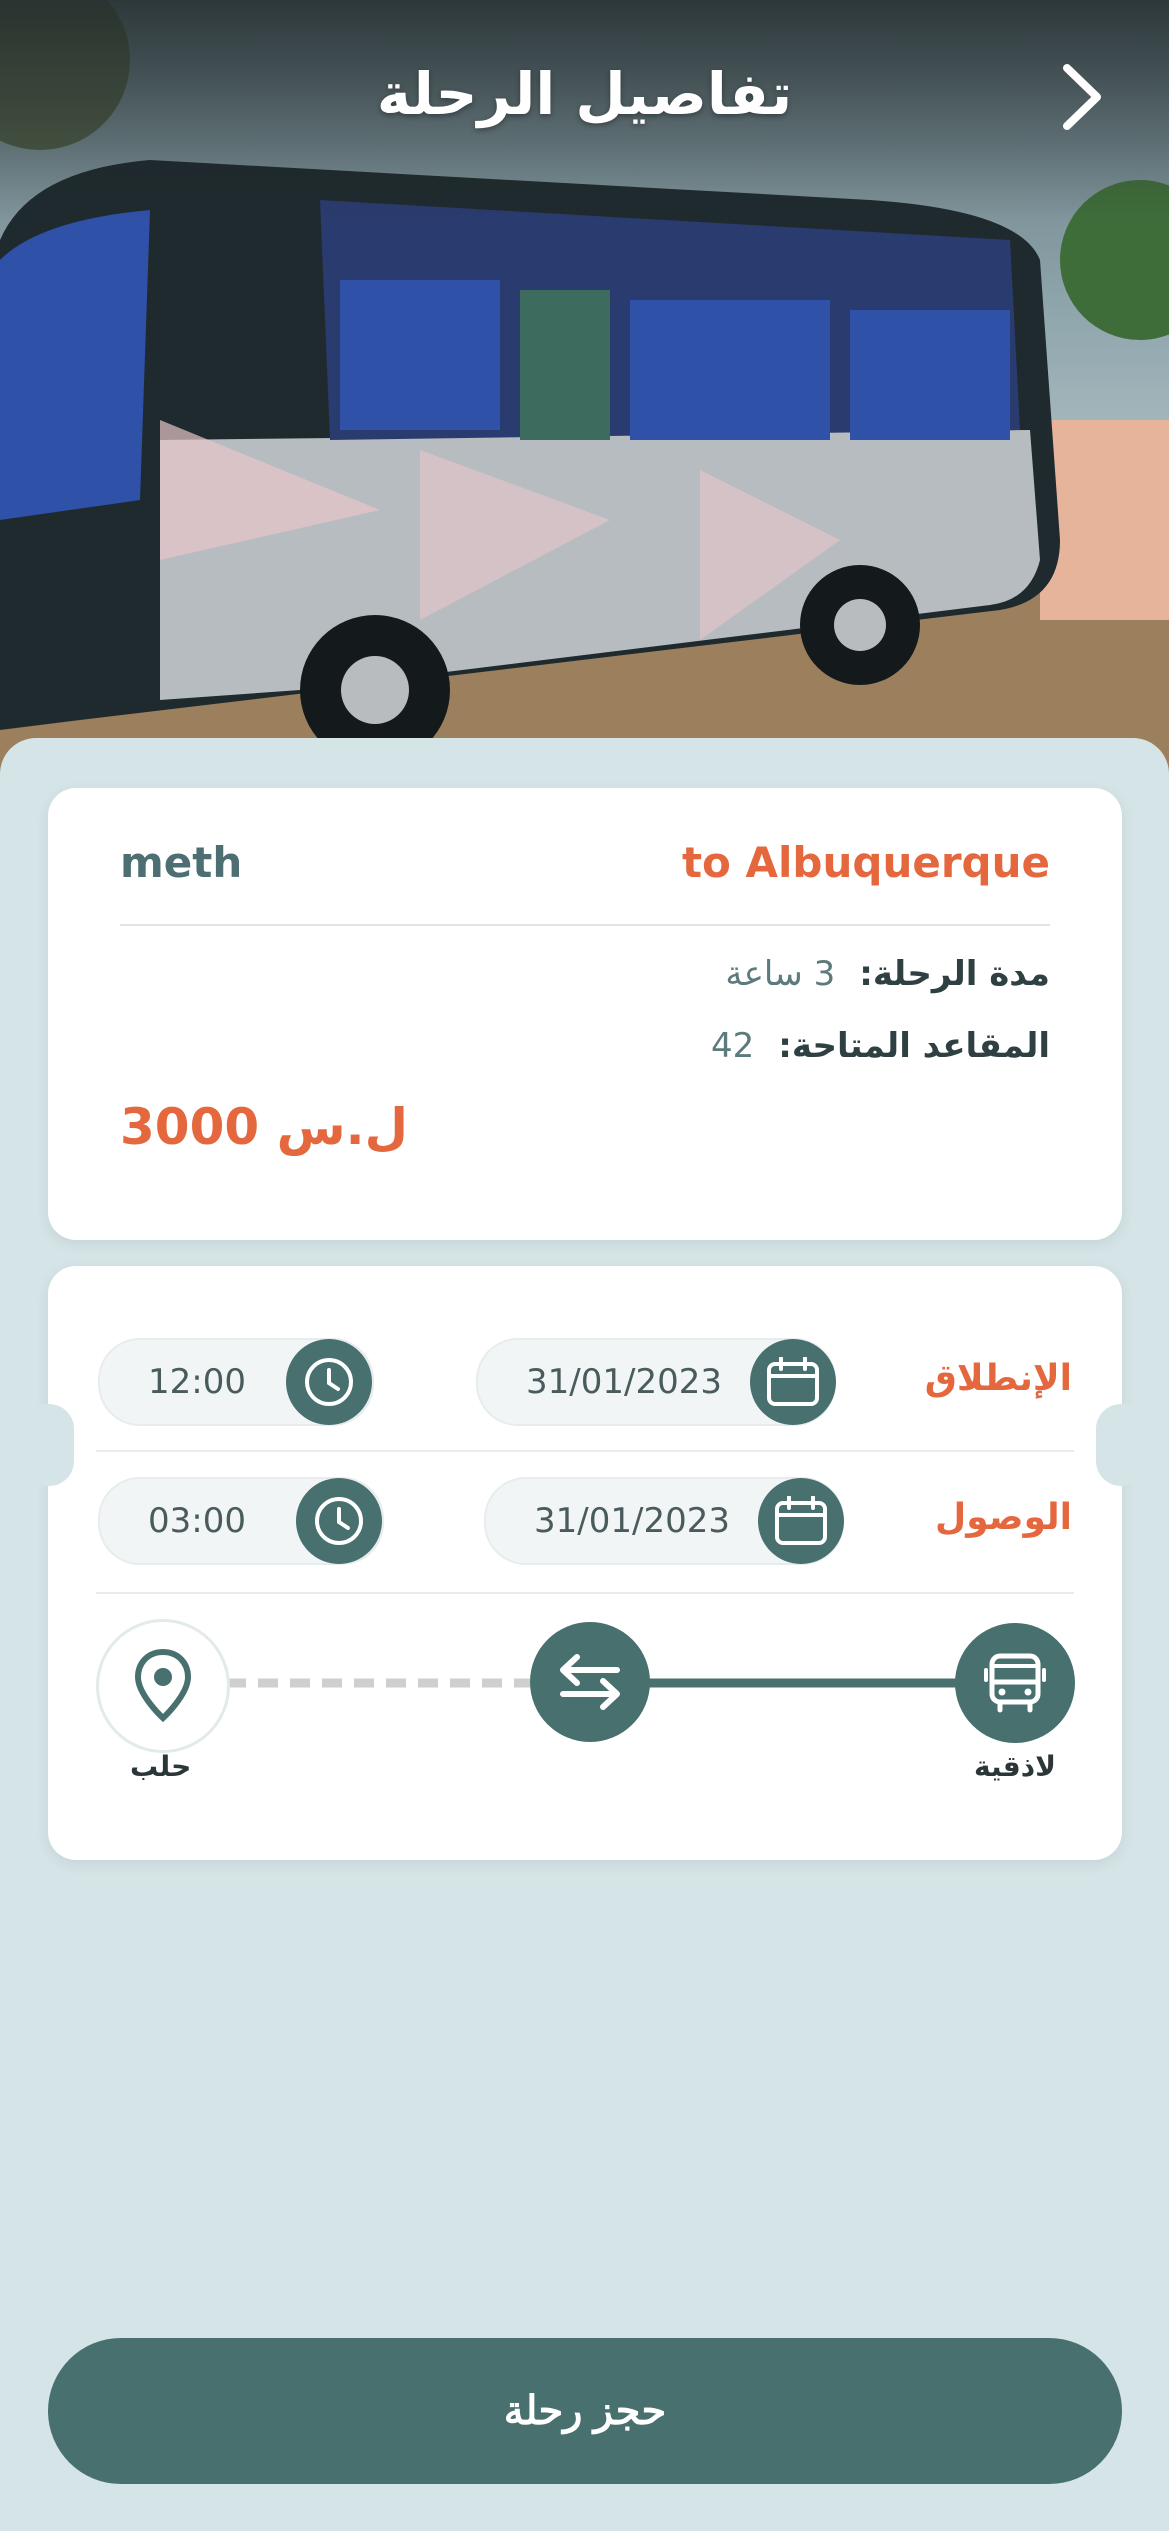 This screenshot has width=1169, height=2531. What do you see at coordinates (1121, 1445) in the screenshot?
I see `ticket-notch-right` at bounding box center [1121, 1445].